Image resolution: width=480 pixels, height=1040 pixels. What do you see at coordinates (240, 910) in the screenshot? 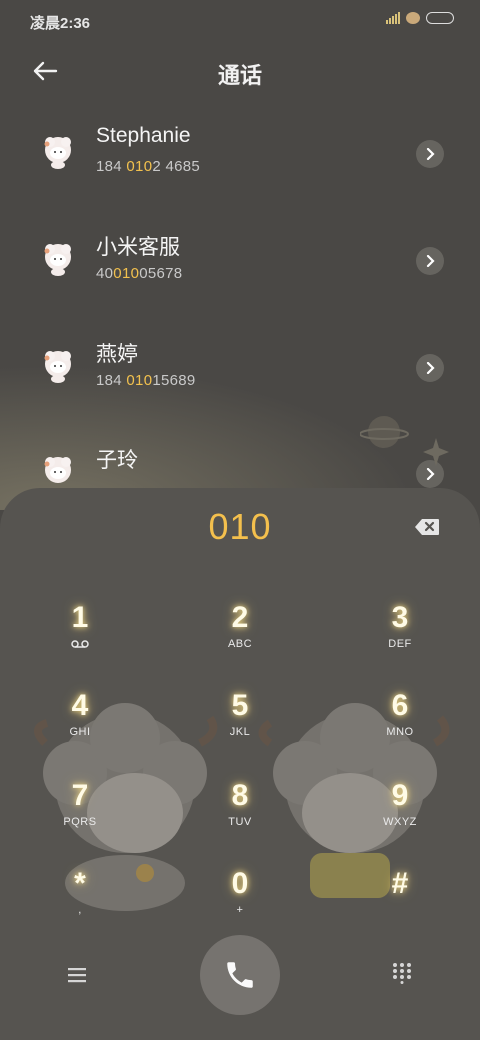
I see `key-letters: +` at bounding box center [240, 910].